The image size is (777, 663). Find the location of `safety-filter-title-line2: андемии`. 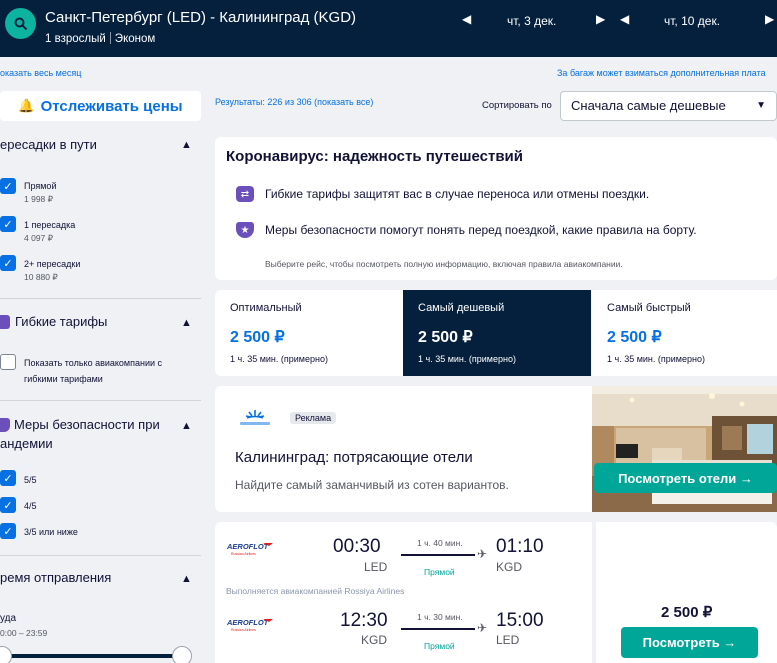

safety-filter-title-line2: андемии is located at coordinates (26, 443).